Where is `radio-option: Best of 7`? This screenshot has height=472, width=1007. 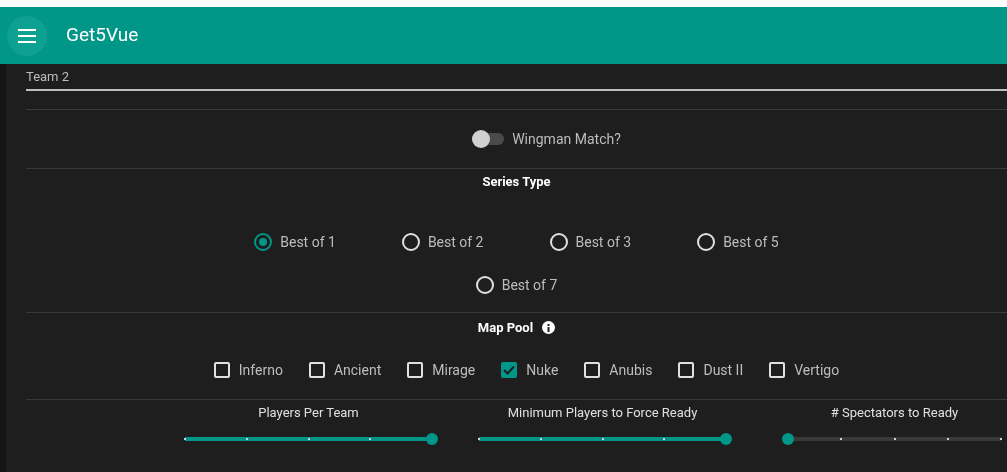
radio-option: Best of 7 is located at coordinates (516, 285).